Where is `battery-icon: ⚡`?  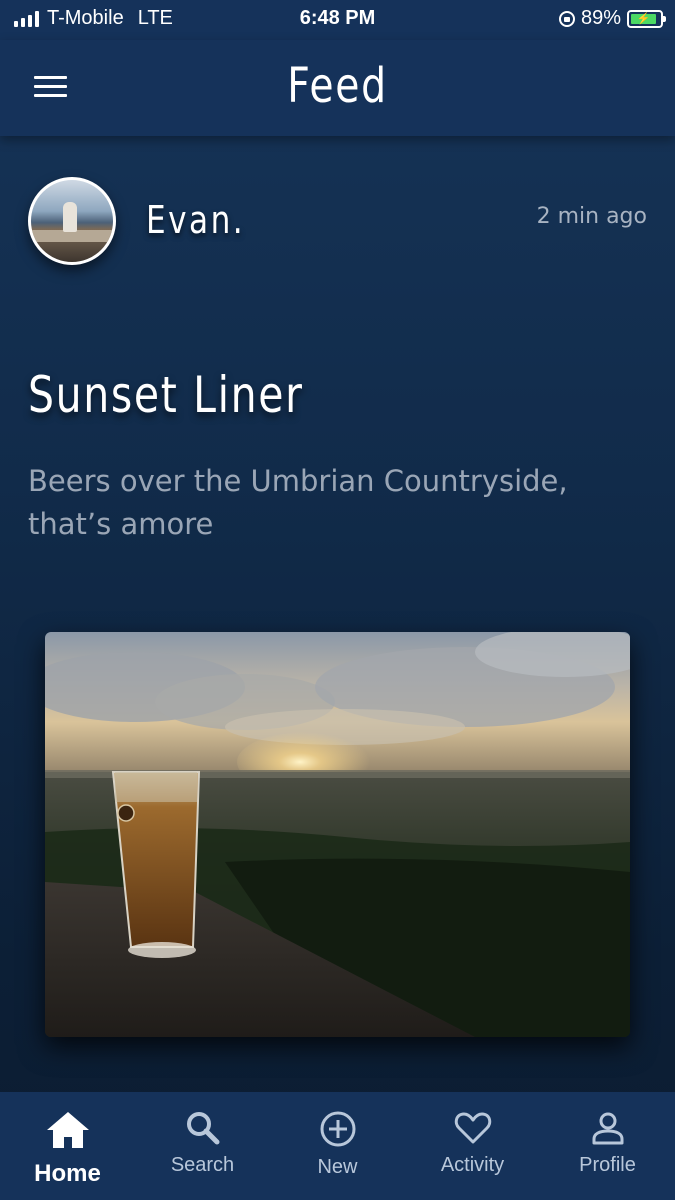
battery-icon: ⚡ is located at coordinates (646, 18).